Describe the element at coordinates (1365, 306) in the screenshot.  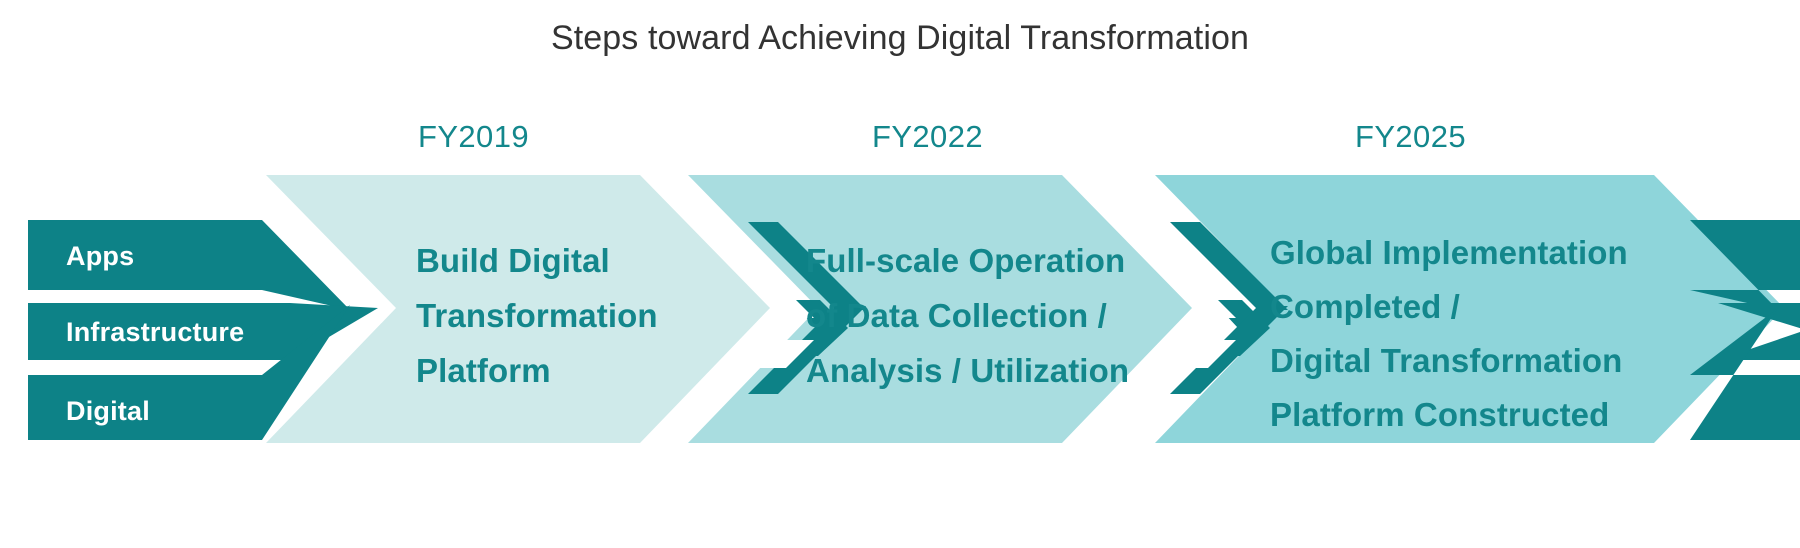
I see `phase3-line-2: Completed /` at that location.